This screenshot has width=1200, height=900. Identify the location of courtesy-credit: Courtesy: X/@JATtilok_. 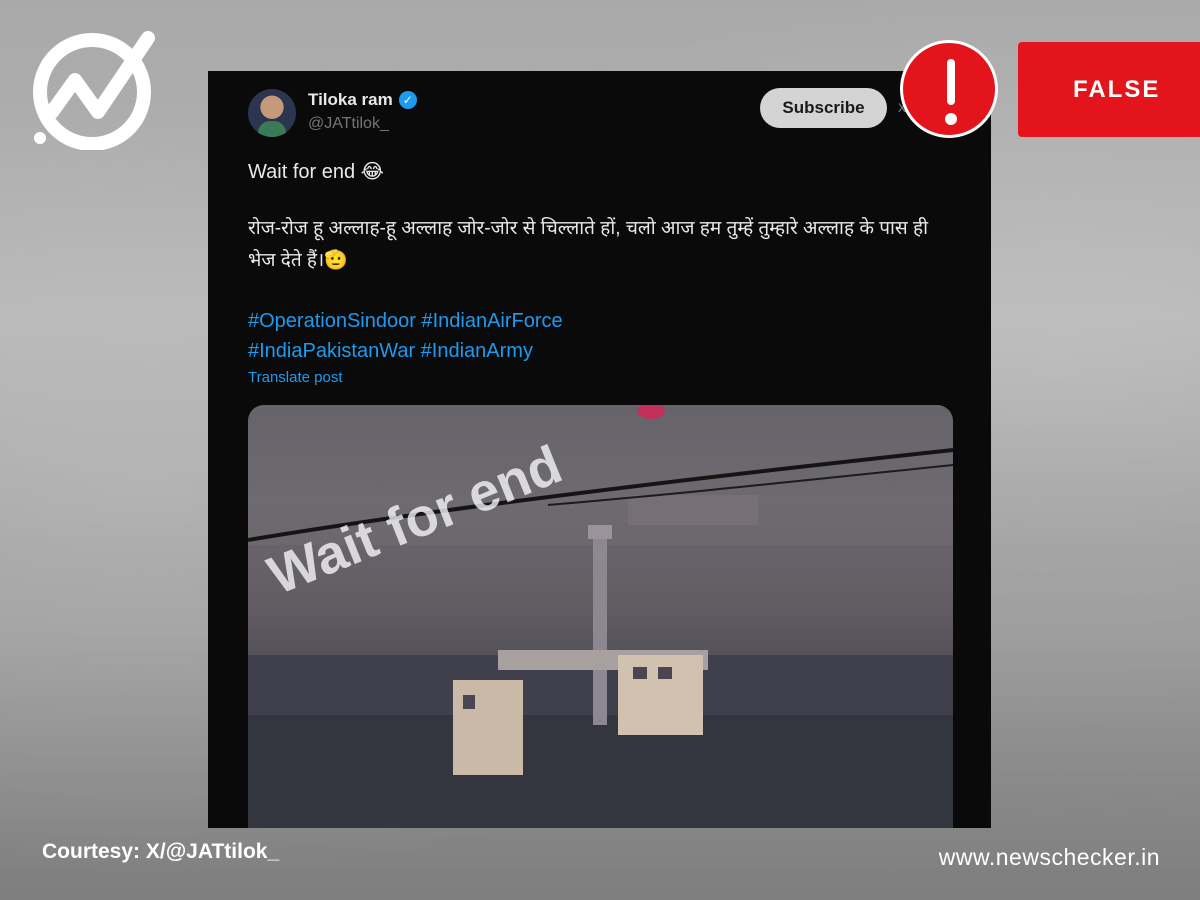
(161, 851).